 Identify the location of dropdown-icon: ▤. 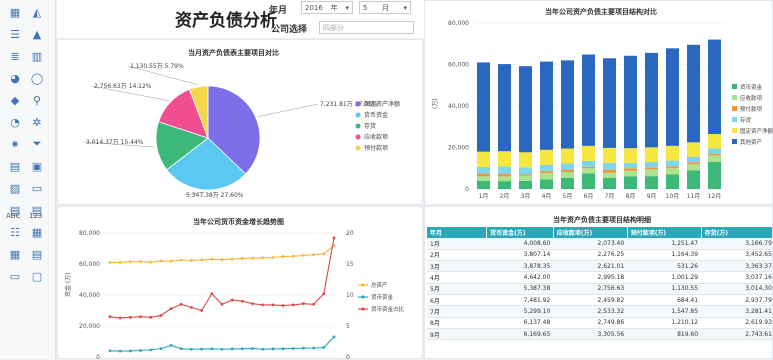
(37, 254).